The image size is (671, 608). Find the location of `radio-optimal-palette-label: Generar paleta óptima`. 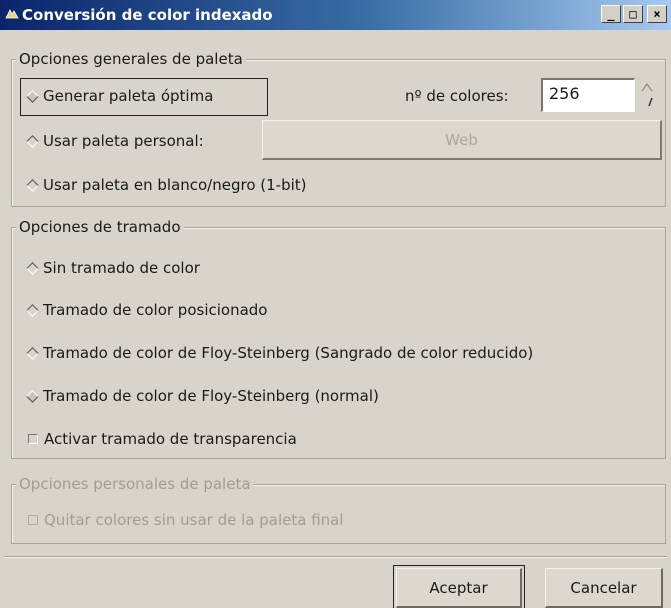

radio-optimal-palette-label: Generar paleta óptima is located at coordinates (128, 96).